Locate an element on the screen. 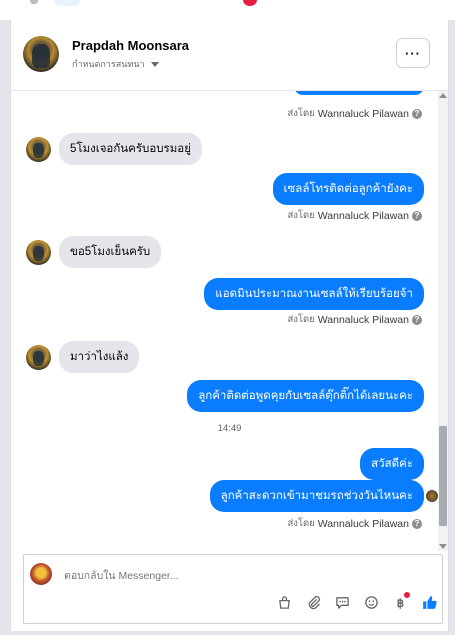  message-row: 5โมงเจอกันครับอบรมอยู่ is located at coordinates (114, 149).